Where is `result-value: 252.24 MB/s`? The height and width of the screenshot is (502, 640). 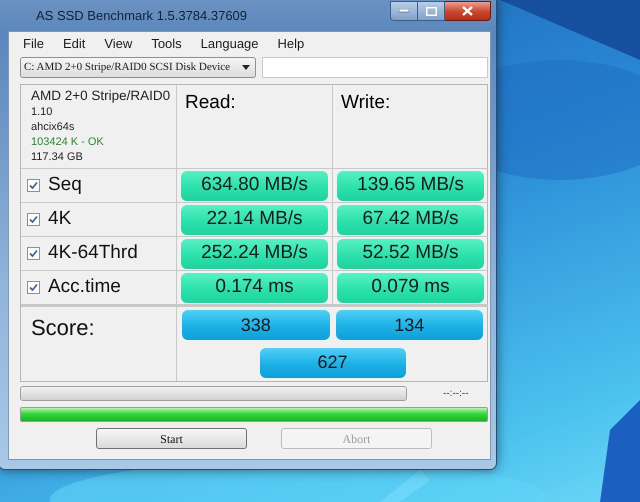 result-value: 252.24 MB/s is located at coordinates (254, 253).